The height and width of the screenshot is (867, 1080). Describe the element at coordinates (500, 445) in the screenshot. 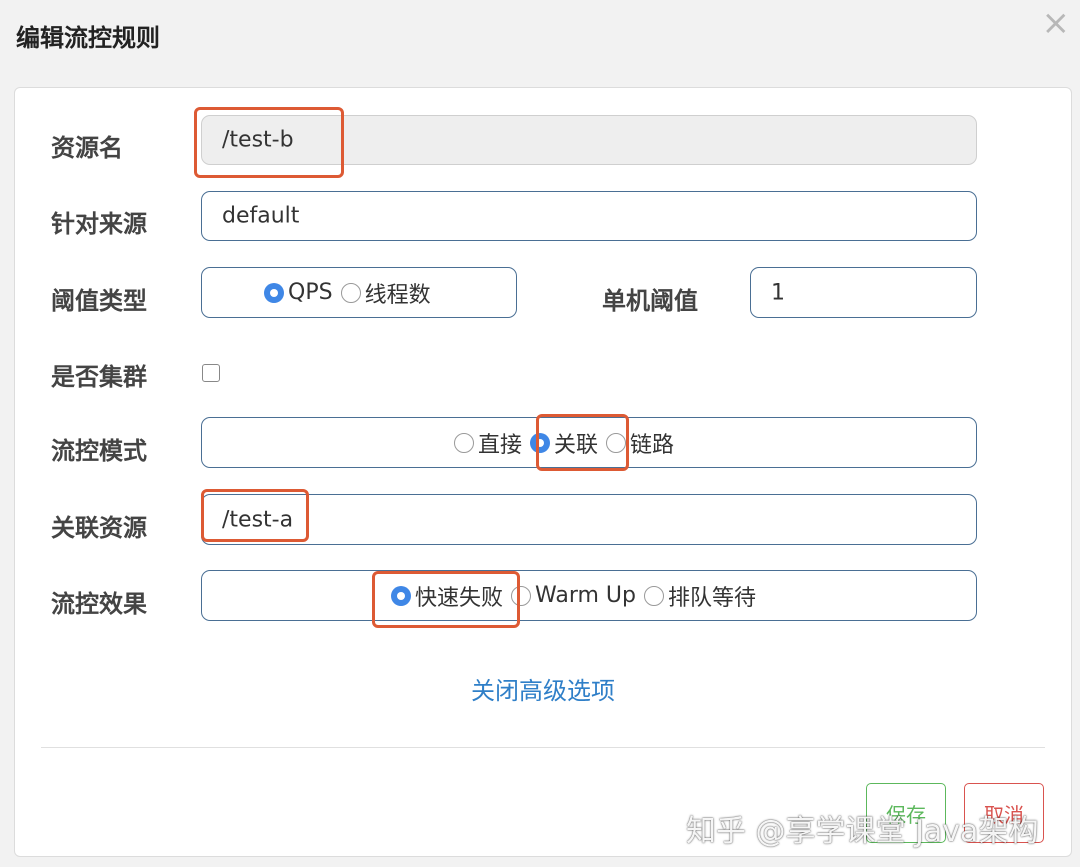

I see `radio-direct-label: 直接` at that location.